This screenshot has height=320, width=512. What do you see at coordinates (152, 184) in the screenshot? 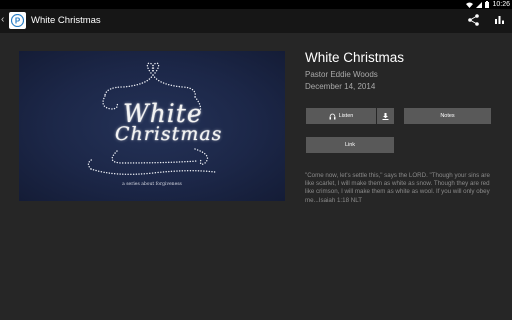
I see `artwork-tagline: a series about forgiveness` at bounding box center [152, 184].